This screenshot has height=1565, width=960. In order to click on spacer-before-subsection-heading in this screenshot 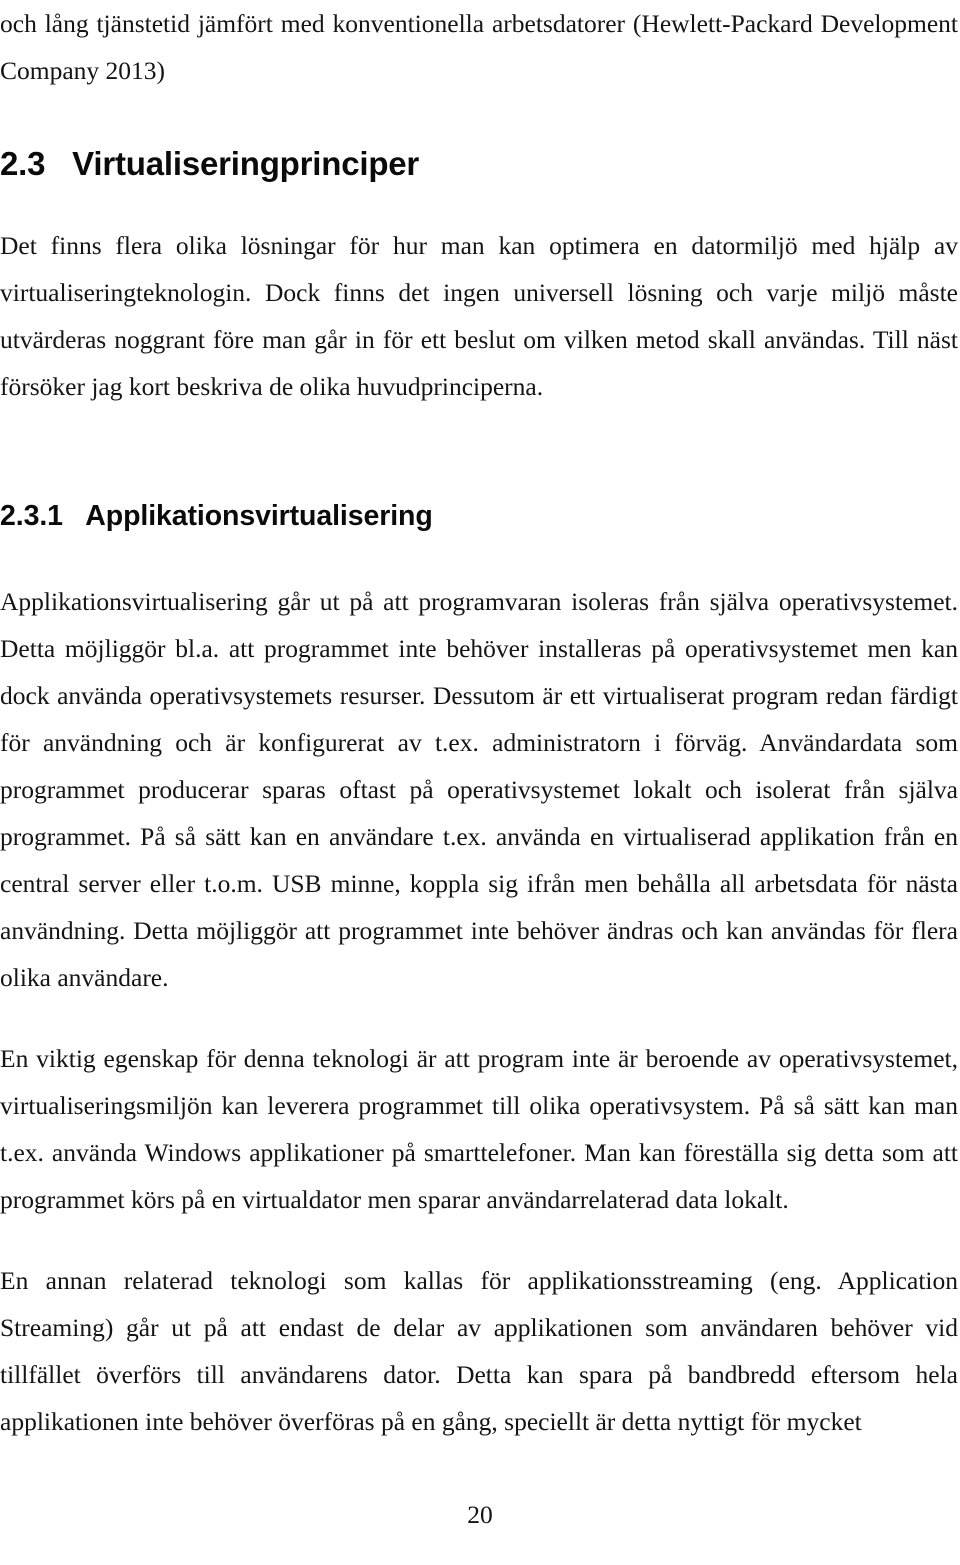, I will do `click(479, 454)`.